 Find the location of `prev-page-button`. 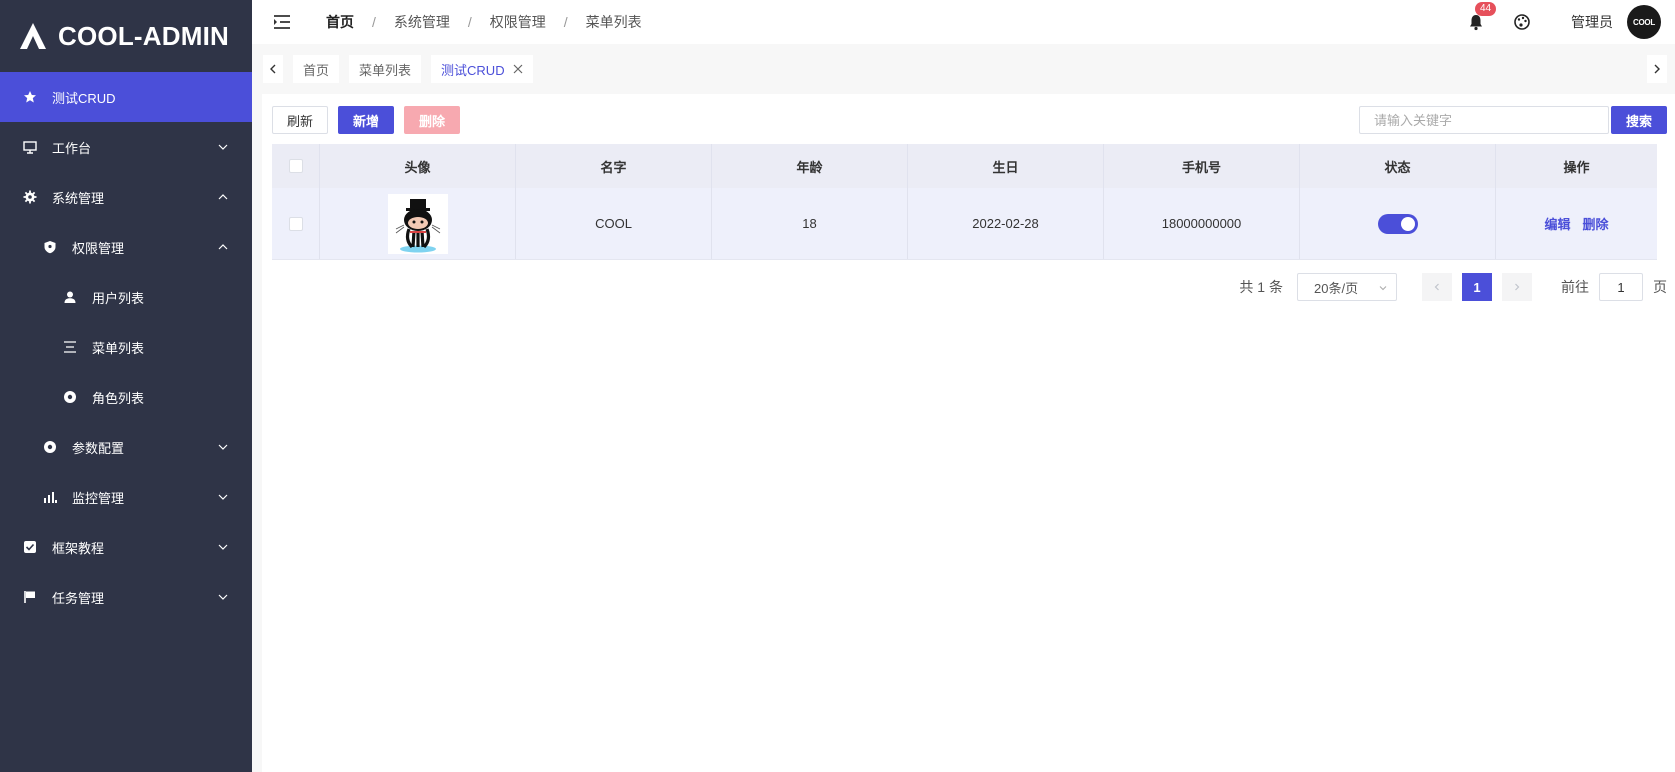

prev-page-button is located at coordinates (1437, 287).